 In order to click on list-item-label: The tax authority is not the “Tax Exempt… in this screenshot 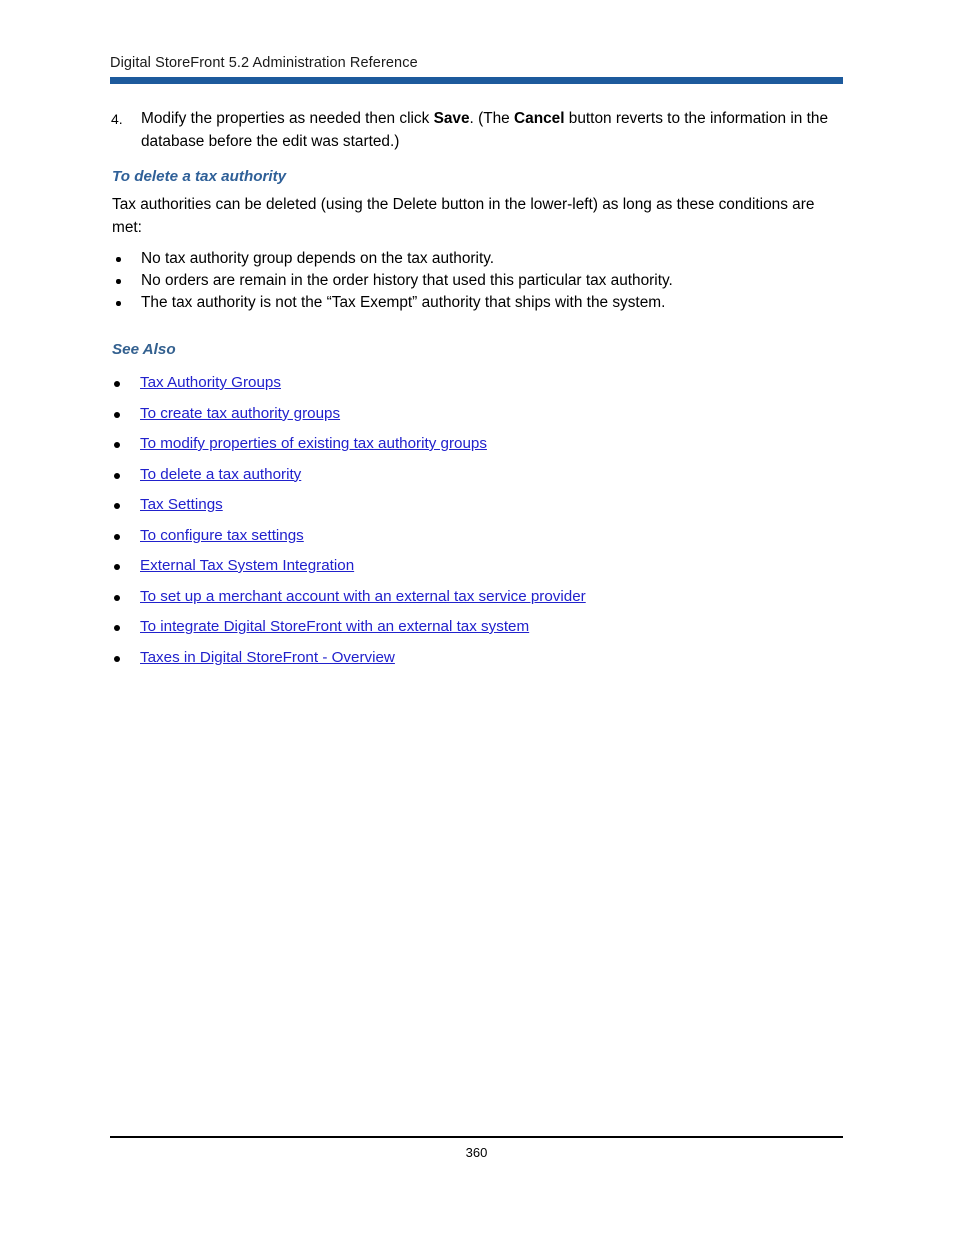, I will do `click(403, 302)`.